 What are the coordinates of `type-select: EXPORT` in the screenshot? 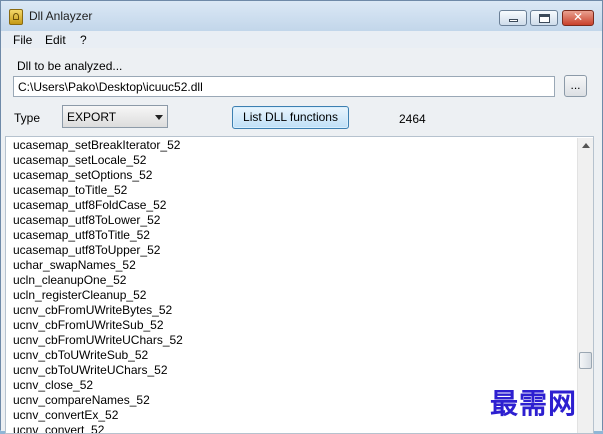 It's located at (115, 116).